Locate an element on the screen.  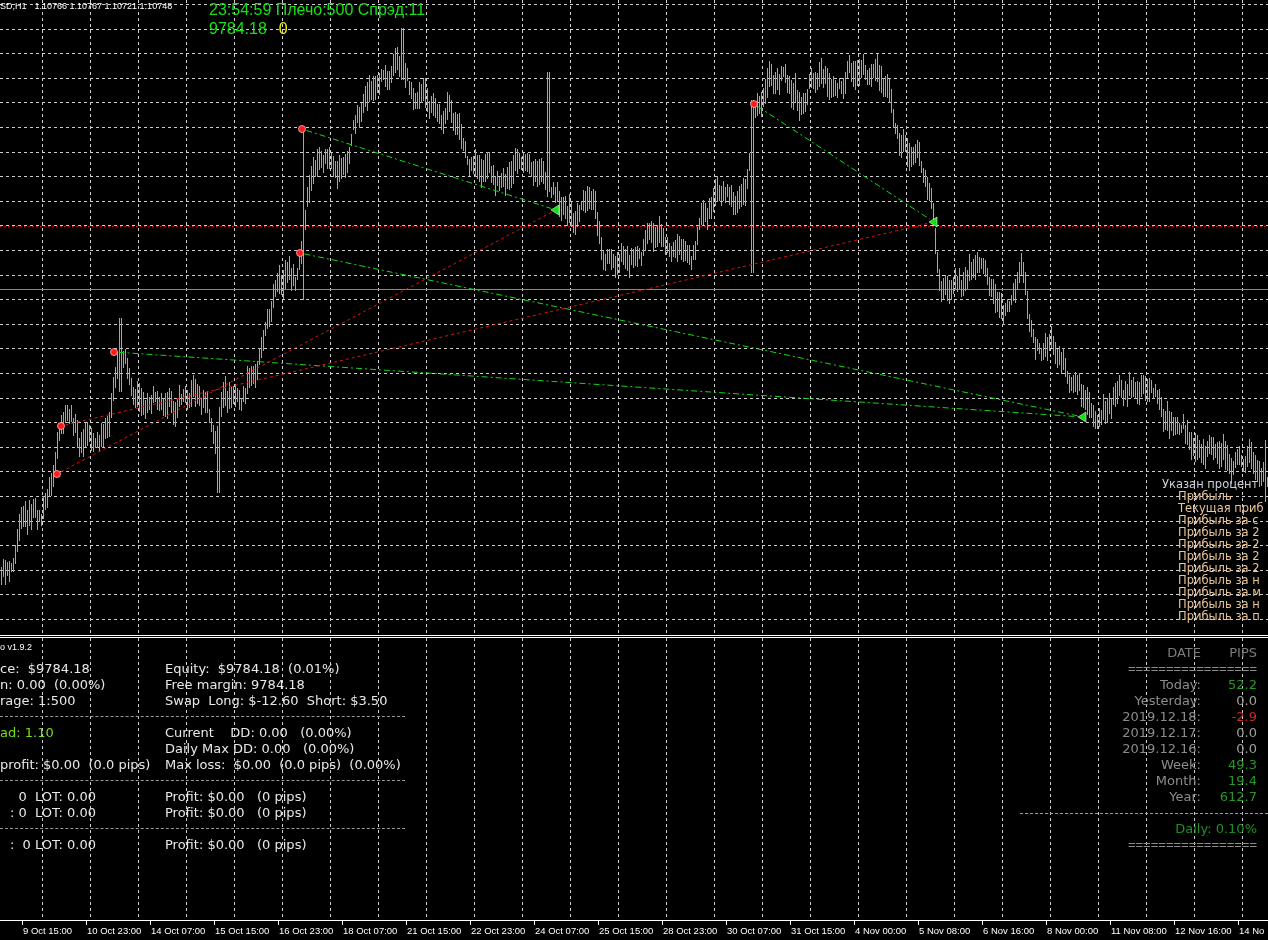
time-label: 16 Oct 23:00 is located at coordinates (306, 931).